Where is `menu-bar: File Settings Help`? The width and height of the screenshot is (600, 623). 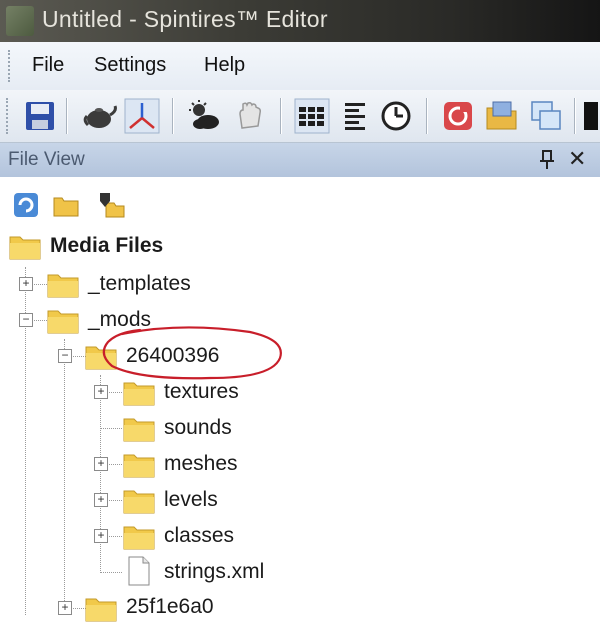 menu-bar: File Settings Help is located at coordinates (300, 66).